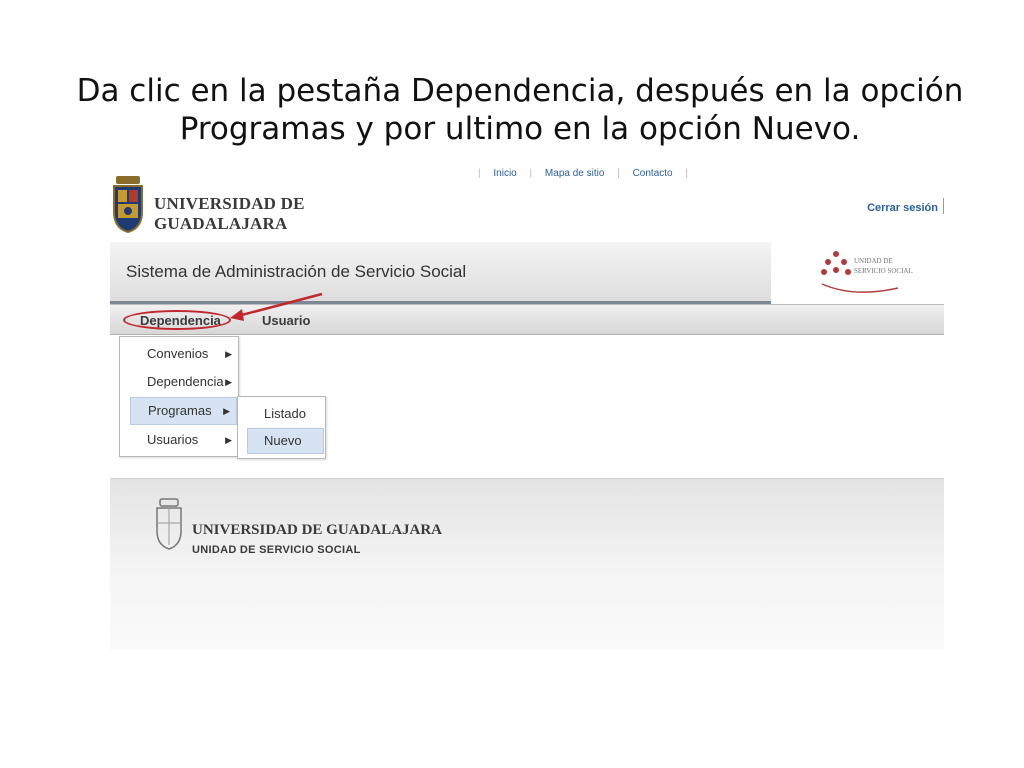 The image size is (1024, 768). What do you see at coordinates (179, 440) in the screenshot?
I see `menu-item-usuarios: Usuarios ▶` at bounding box center [179, 440].